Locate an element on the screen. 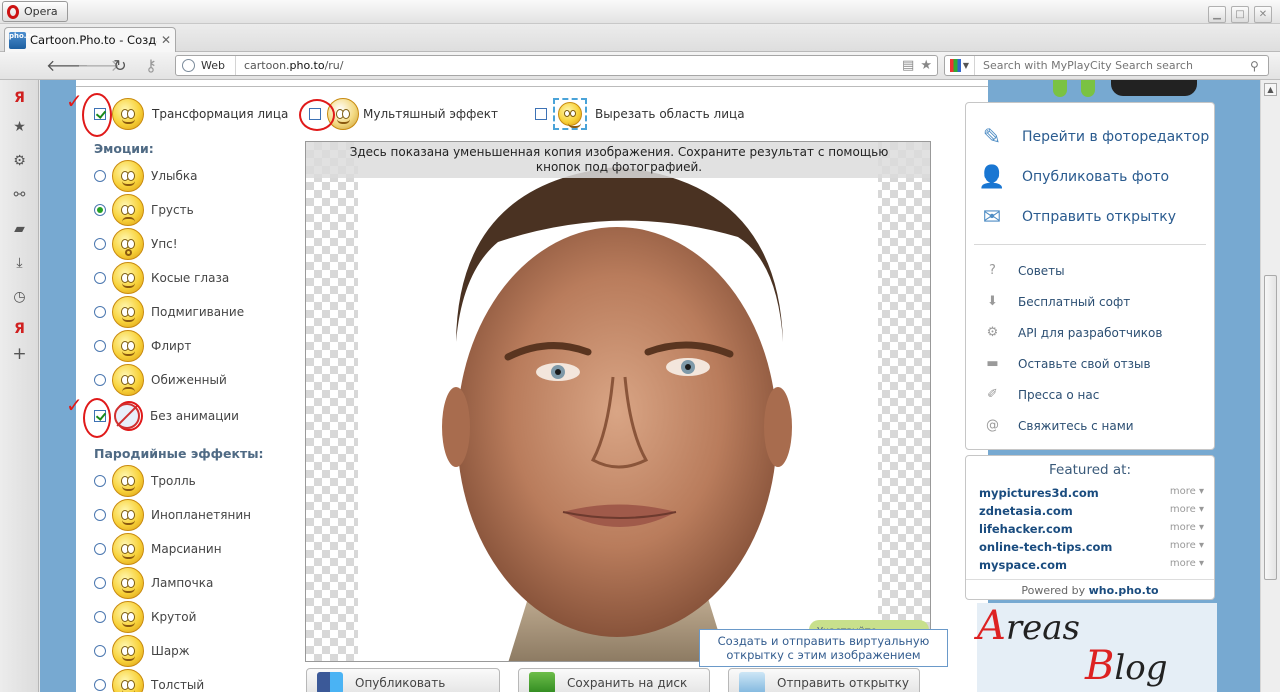 The height and width of the screenshot is (692, 1280). parody-item-fat: Толстый is located at coordinates (149, 680).